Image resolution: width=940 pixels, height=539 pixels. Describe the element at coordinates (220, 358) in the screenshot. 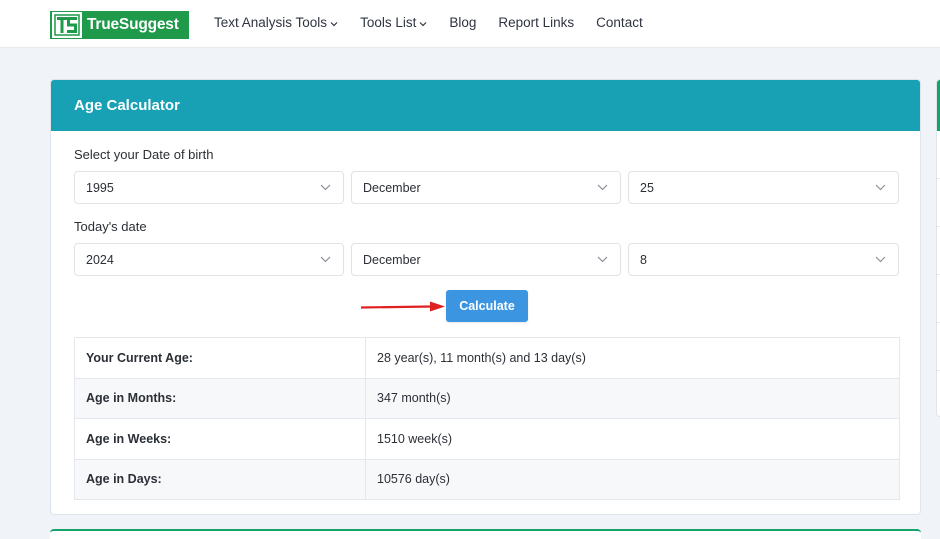

I see `result-label: Your Current Age:` at that location.